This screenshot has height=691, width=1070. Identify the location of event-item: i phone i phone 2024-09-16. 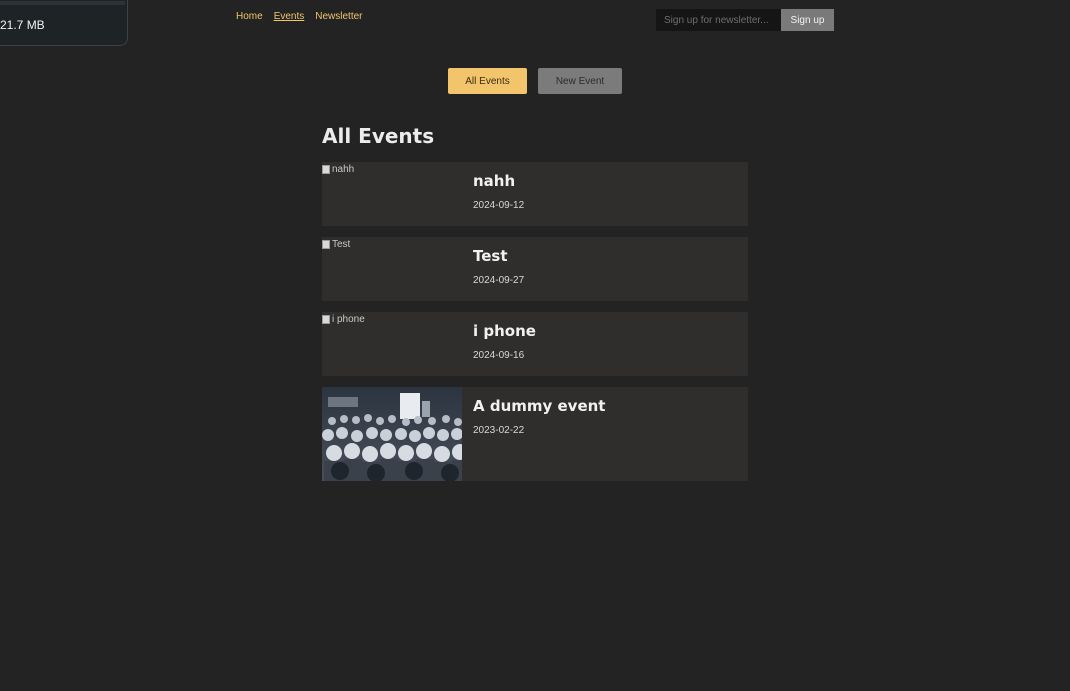
(535, 344).